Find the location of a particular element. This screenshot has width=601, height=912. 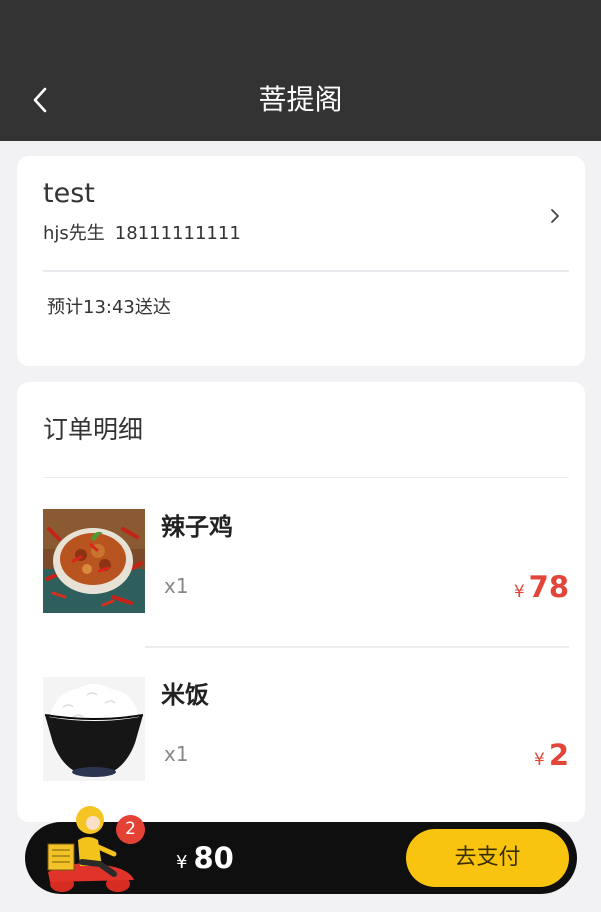

price-value: 78 is located at coordinates (548, 587).